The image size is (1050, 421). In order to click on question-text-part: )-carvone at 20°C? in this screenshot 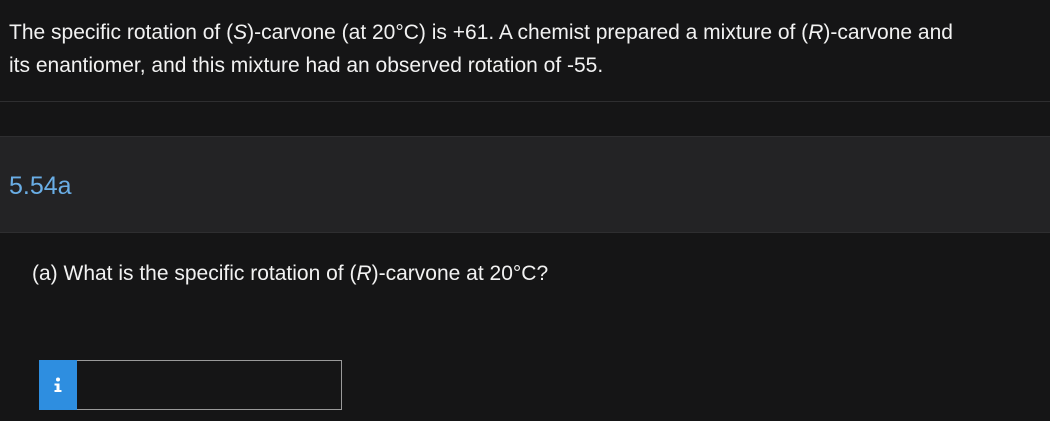, I will do `click(460, 273)`.